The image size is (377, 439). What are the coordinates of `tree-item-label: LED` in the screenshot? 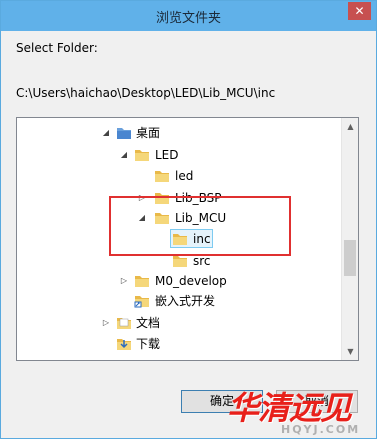 It's located at (167, 155).